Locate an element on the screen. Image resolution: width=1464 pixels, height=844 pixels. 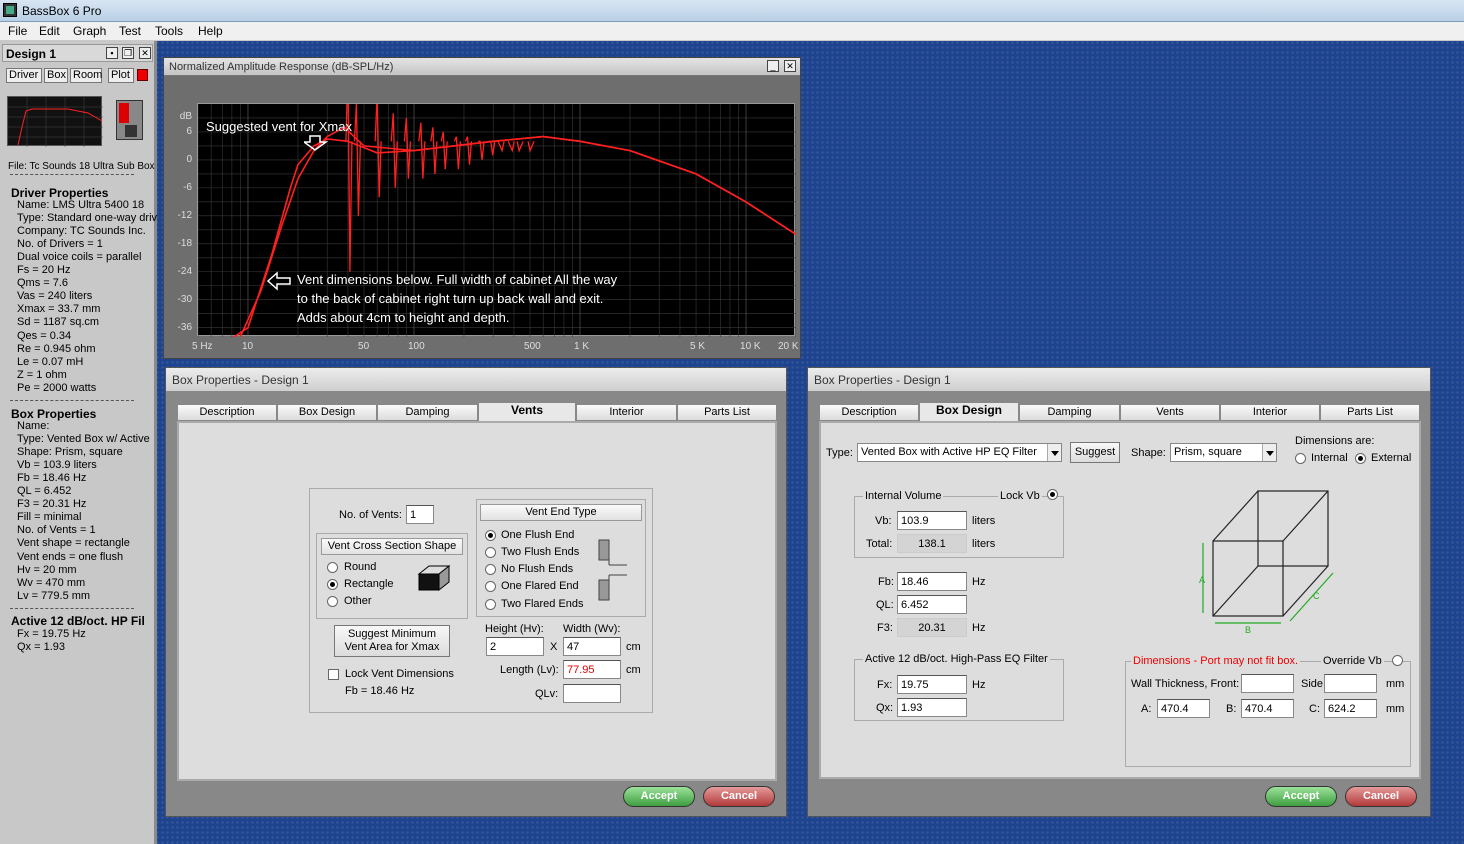
length-input: 77.95 is located at coordinates (592, 669).